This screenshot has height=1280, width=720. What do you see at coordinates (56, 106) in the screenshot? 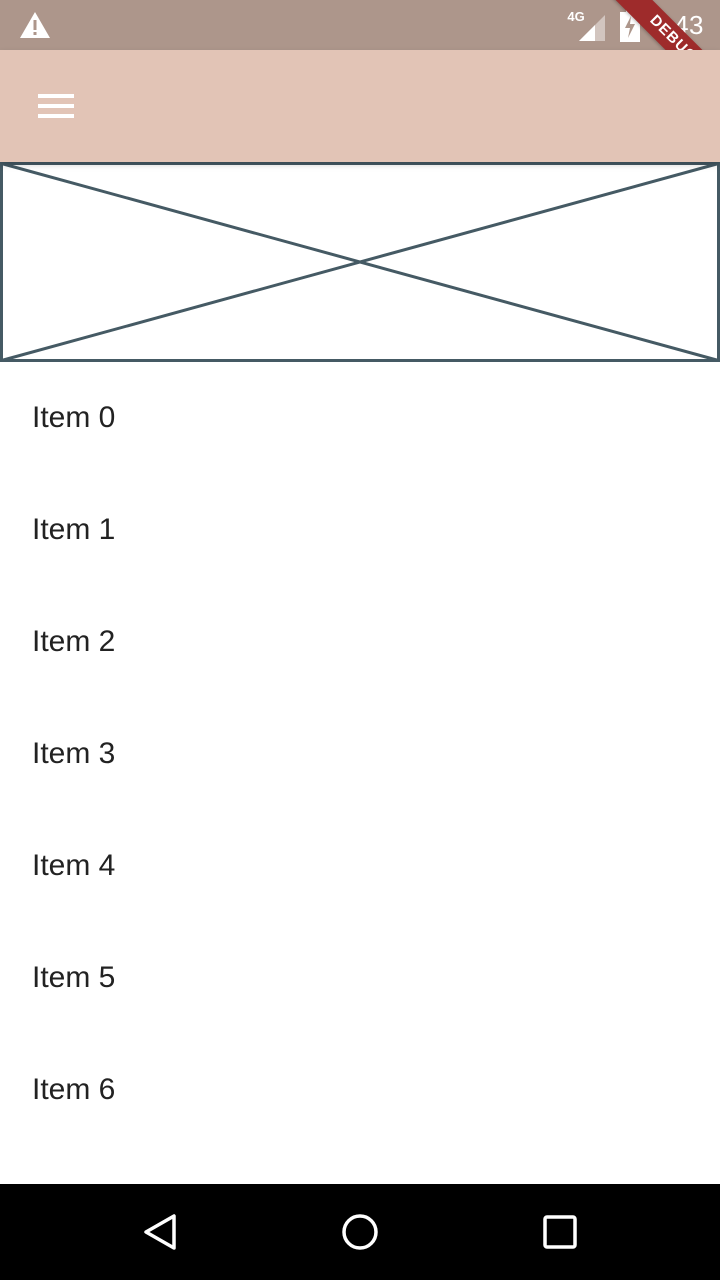
I see `hamburger-menu-icon` at bounding box center [56, 106].